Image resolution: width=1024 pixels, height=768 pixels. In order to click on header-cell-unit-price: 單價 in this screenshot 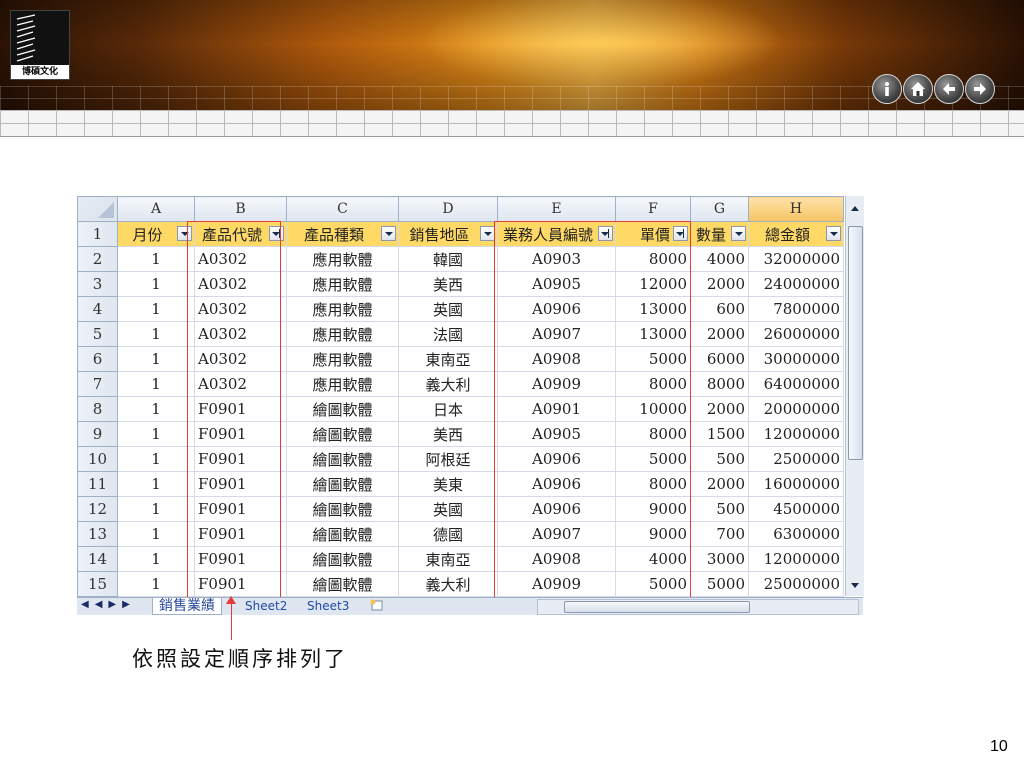, I will do `click(653, 234)`.